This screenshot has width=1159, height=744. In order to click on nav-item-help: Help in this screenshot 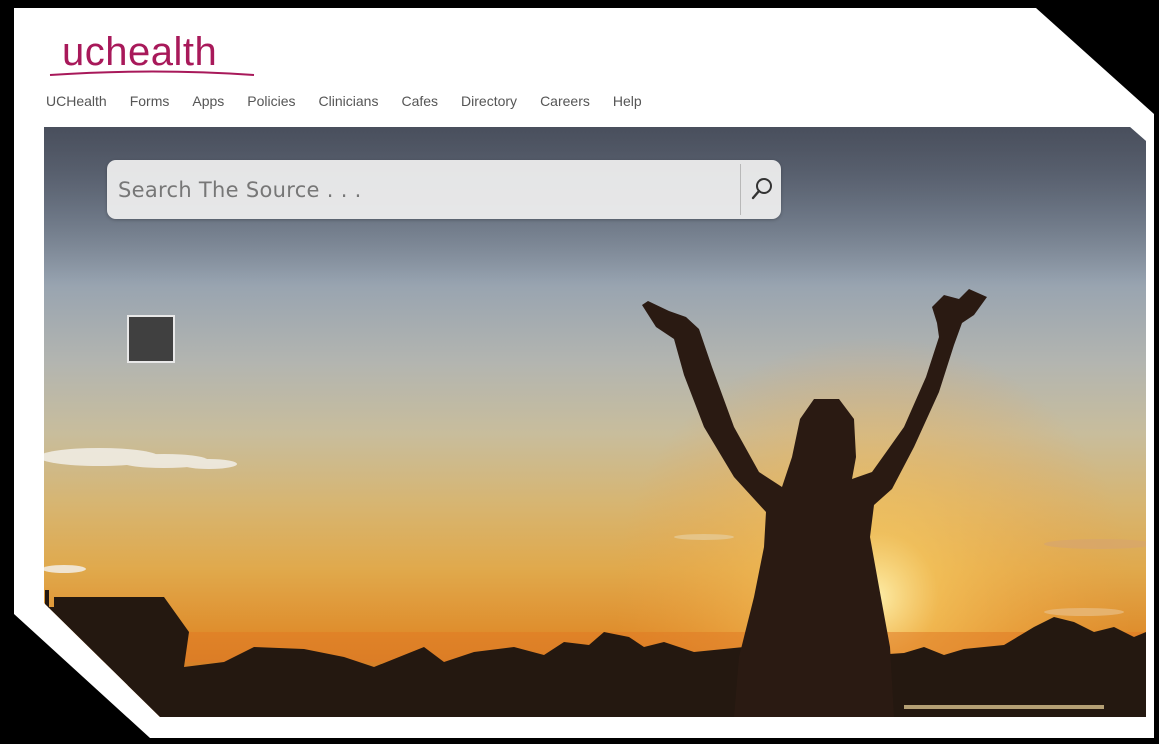, I will do `click(627, 101)`.